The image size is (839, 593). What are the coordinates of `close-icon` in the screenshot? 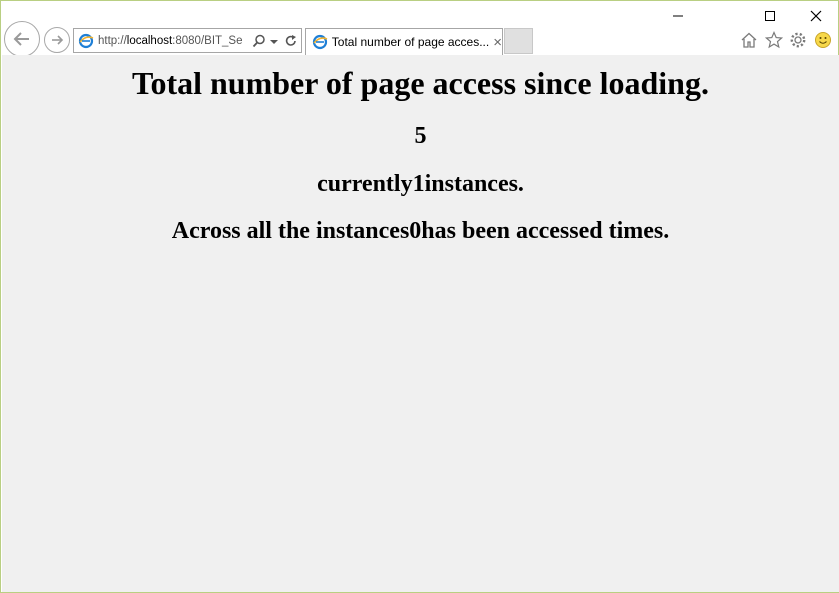 It's located at (816, 16).